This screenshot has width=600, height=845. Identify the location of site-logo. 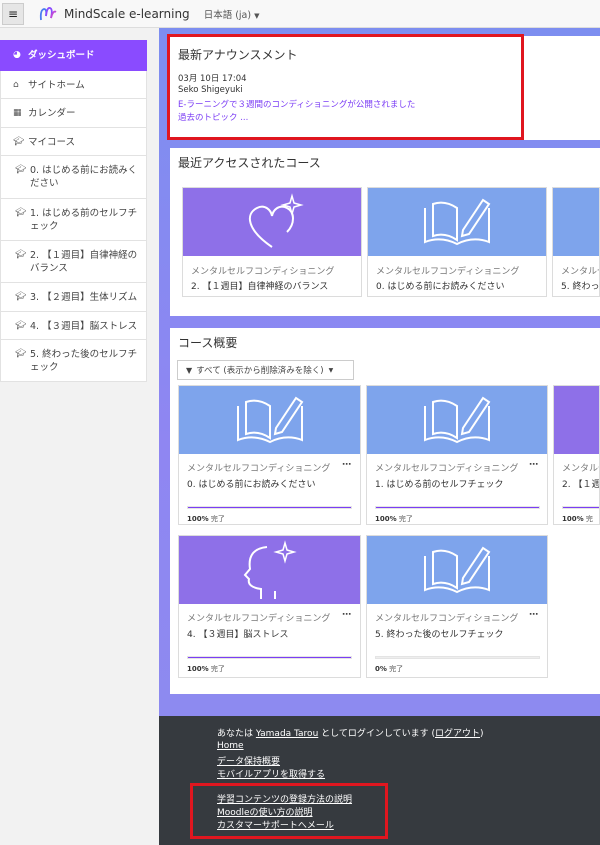
(48, 14).